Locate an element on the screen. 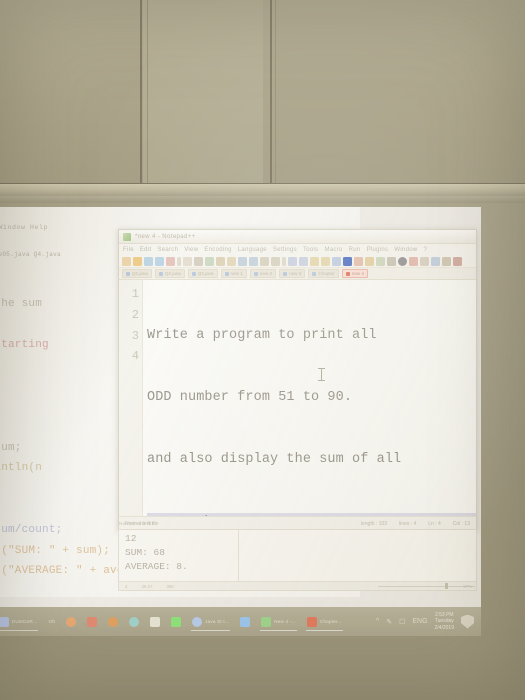  taskbar-item-chrome is located at coordinates (113, 621).